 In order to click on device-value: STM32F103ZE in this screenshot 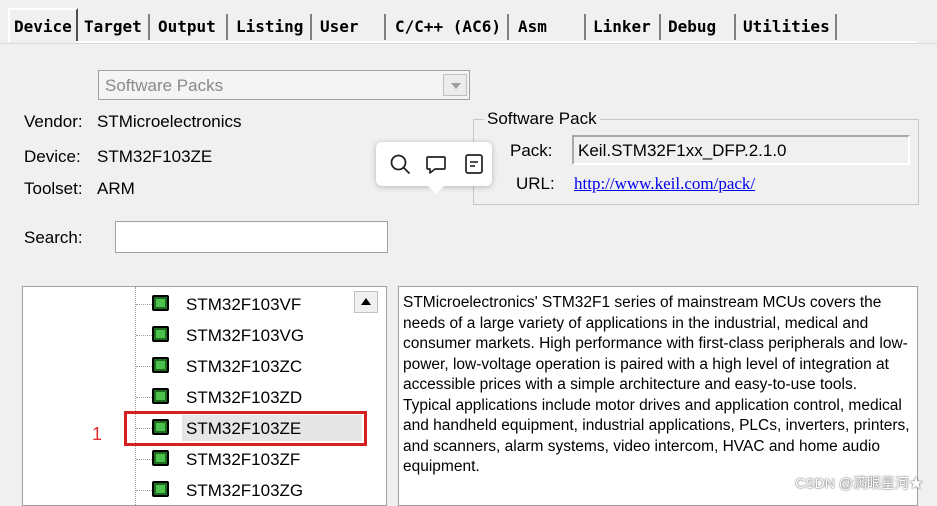, I will do `click(155, 156)`.